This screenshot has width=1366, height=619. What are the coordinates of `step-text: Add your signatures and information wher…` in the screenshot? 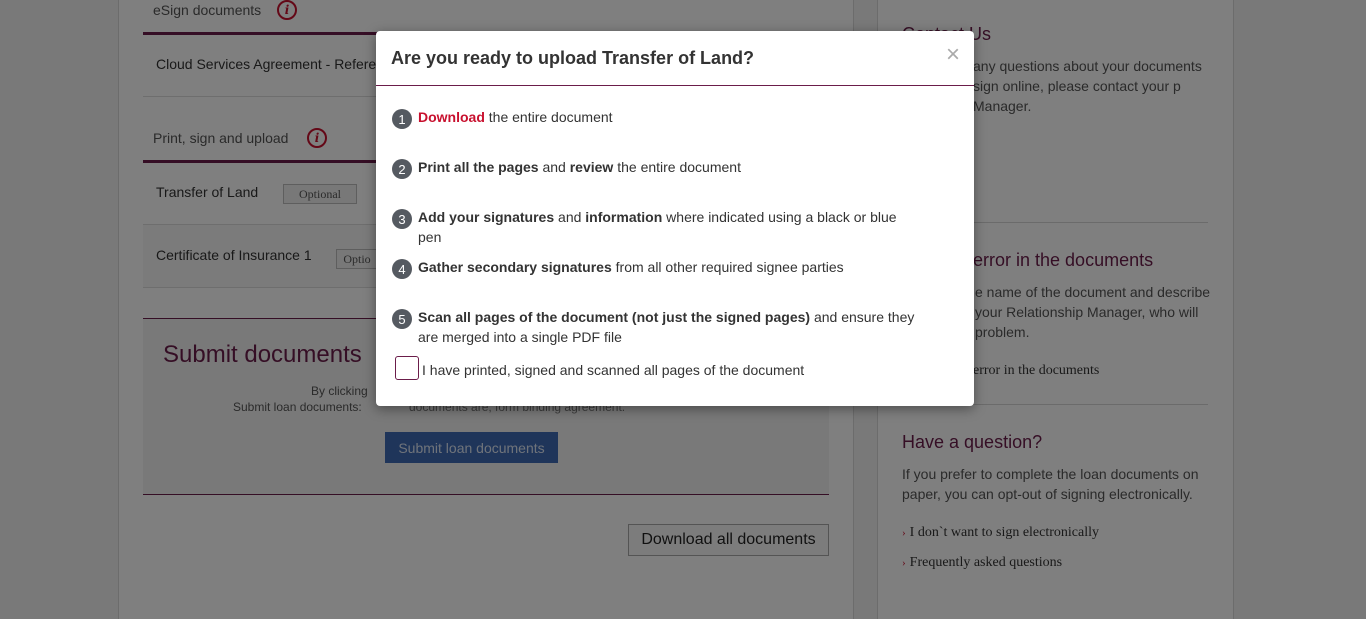 It's located at (668, 227).